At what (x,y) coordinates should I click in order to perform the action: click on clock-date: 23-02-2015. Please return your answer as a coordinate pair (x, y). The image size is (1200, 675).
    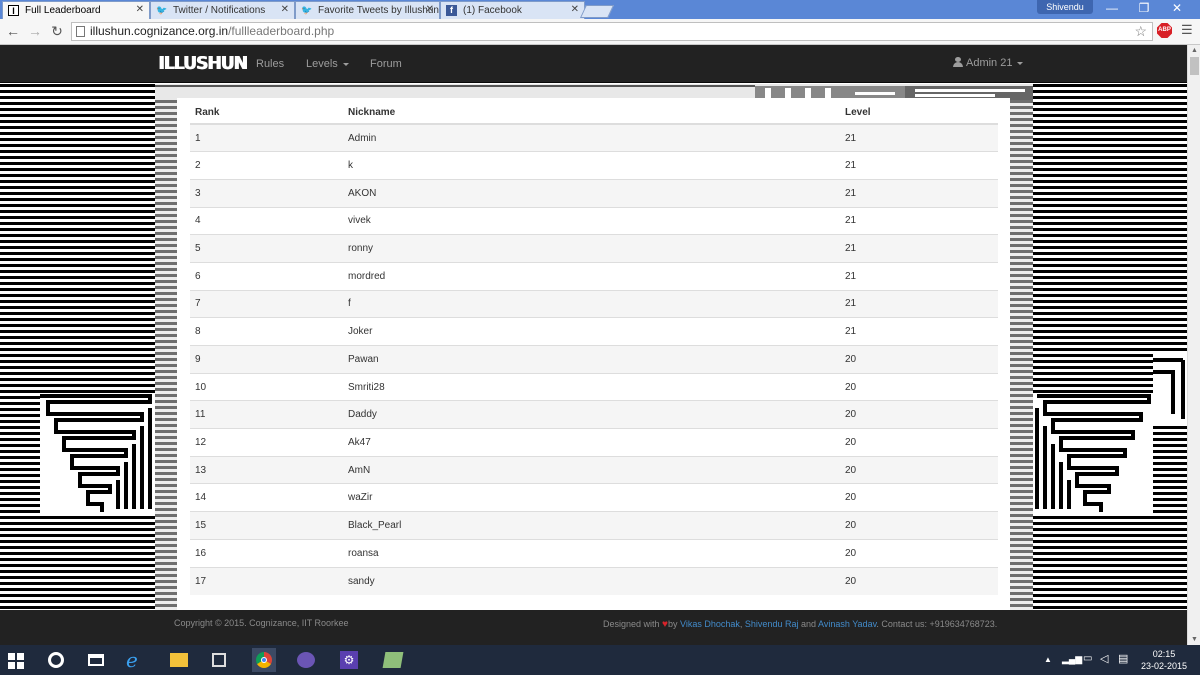
    Looking at the image, I should click on (1164, 666).